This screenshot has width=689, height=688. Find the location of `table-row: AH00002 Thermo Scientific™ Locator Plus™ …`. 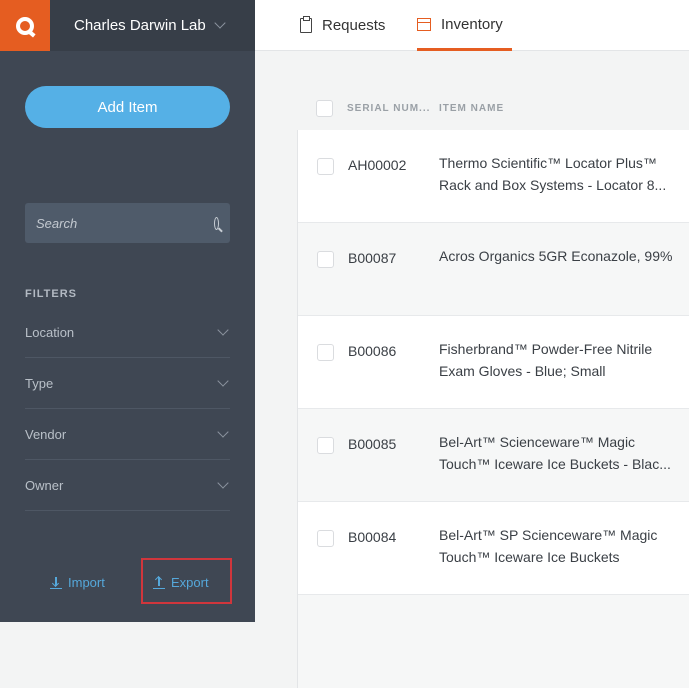

table-row: AH00002 Thermo Scientific™ Locator Plus™ … is located at coordinates (493, 176).